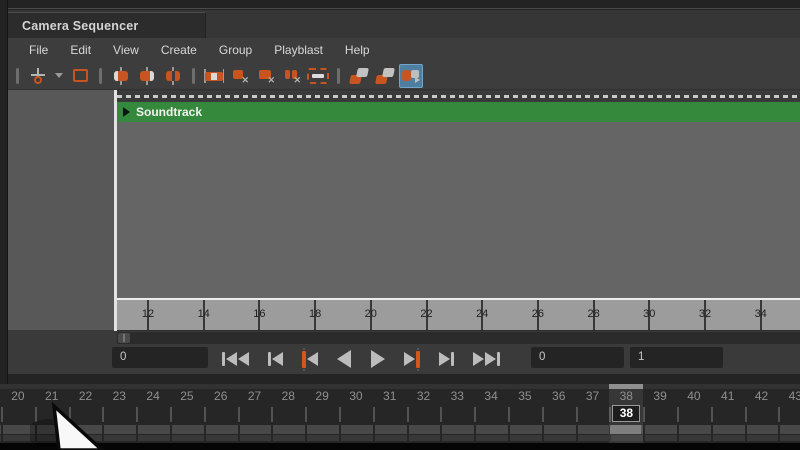 This screenshot has height=450, width=800. What do you see at coordinates (728, 413) in the screenshot?
I see `frame-cell: 41` at bounding box center [728, 413].